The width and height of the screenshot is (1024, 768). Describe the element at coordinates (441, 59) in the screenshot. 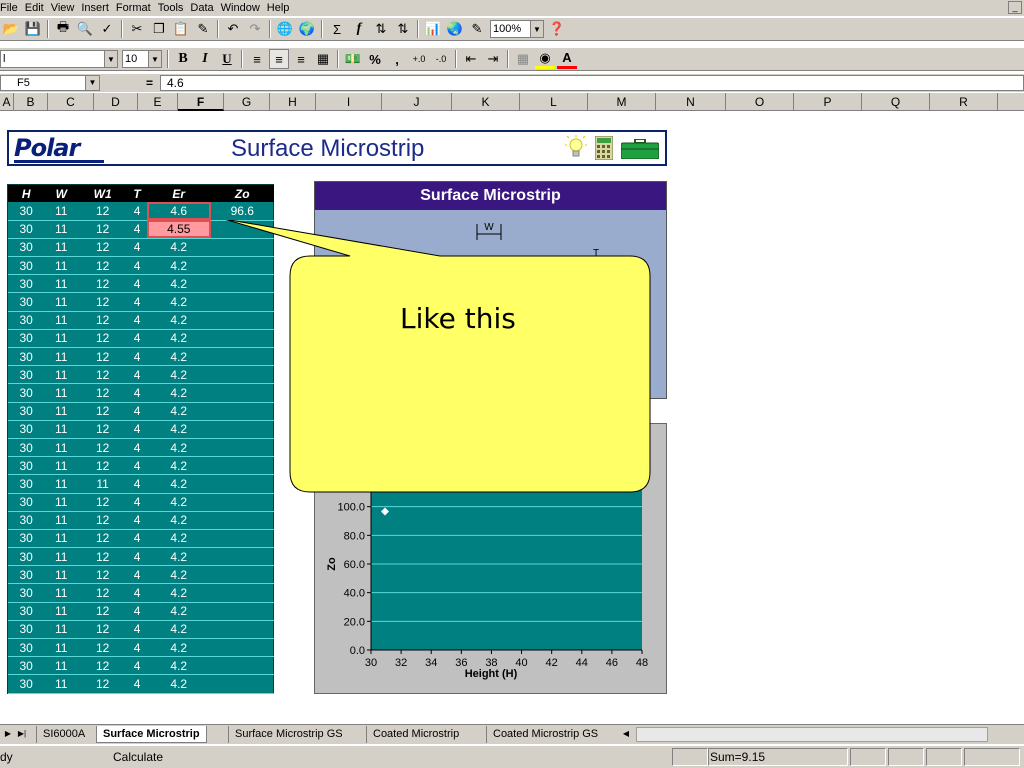

I see `decrease-decimal-icon: -.0` at that location.